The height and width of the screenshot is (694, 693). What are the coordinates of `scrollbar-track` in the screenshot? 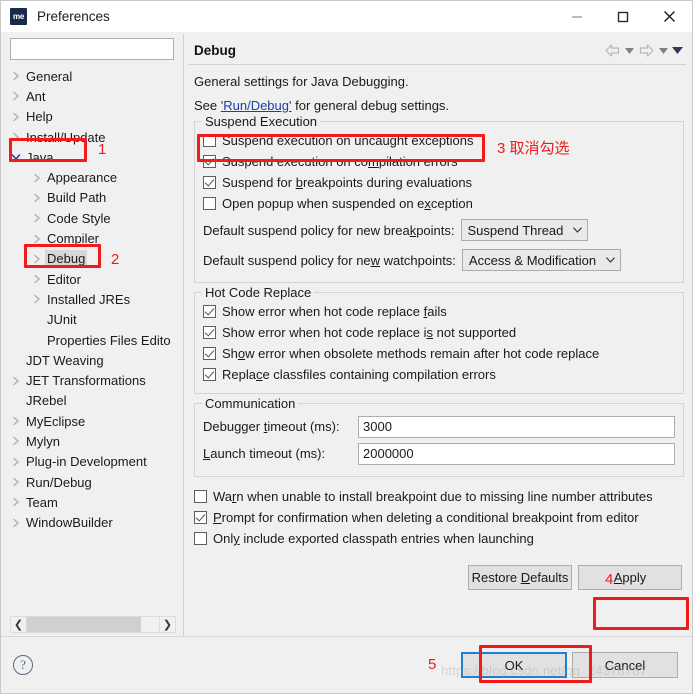 It's located at (93, 624).